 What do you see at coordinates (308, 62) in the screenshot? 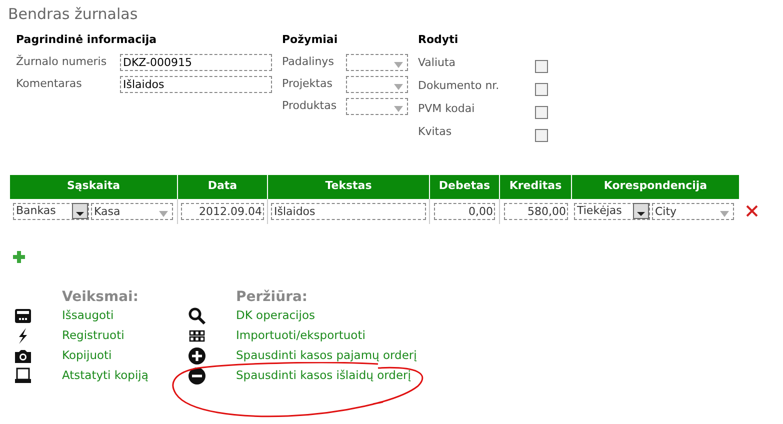
I see `field-label: Padalinys` at bounding box center [308, 62].